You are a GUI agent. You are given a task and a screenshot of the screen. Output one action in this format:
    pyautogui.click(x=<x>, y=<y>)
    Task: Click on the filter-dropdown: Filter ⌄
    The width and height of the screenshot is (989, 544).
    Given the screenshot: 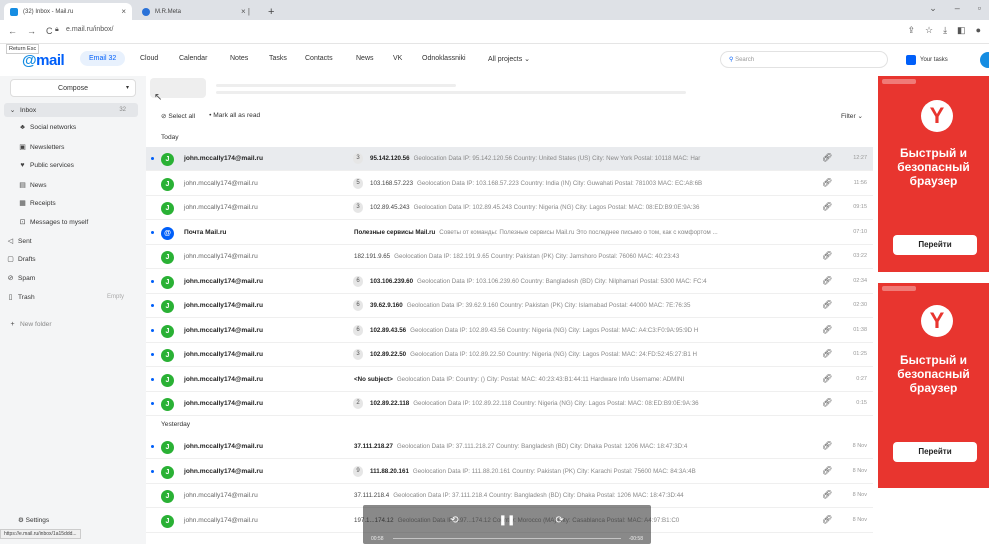 What is the action you would take?
    pyautogui.click(x=852, y=116)
    